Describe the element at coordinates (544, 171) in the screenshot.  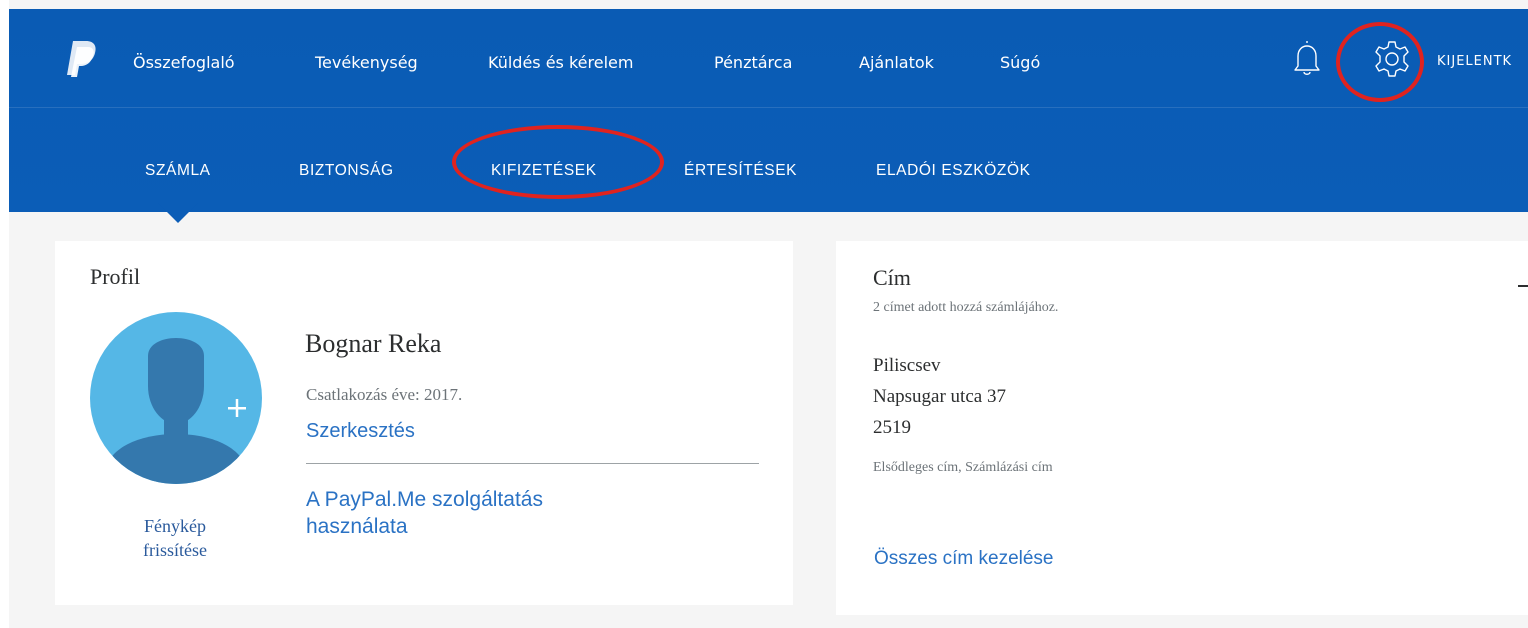
I see `subnav-payments: KIFIZETÉSEK` at that location.